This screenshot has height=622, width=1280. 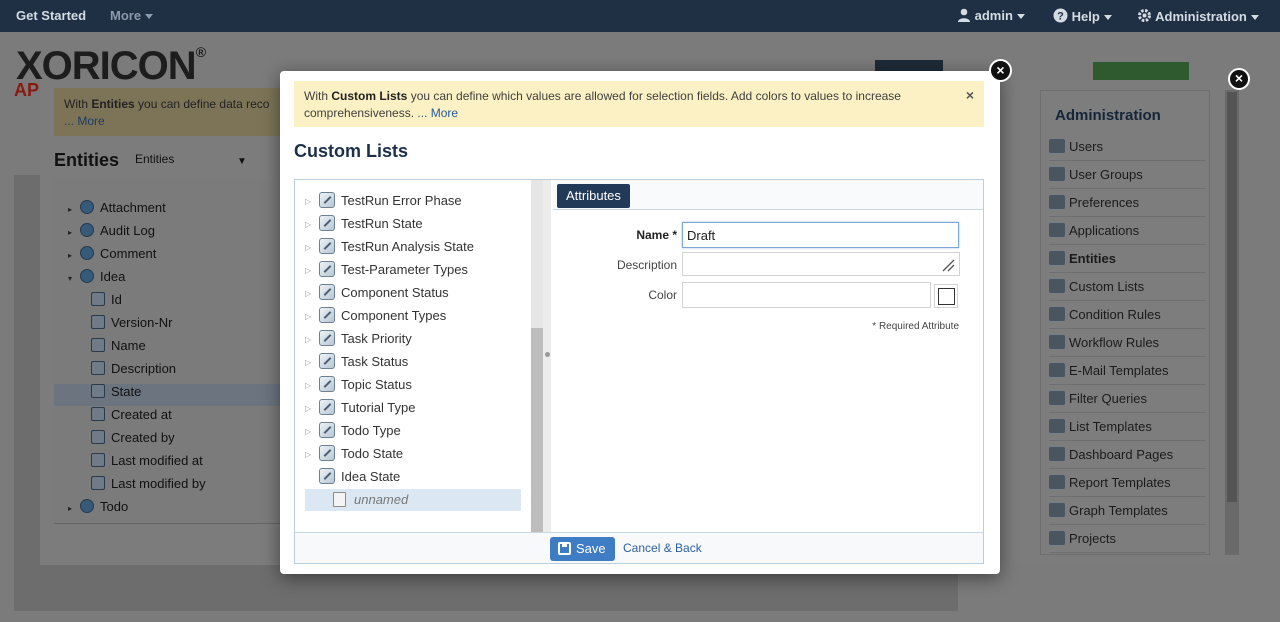 I want to click on nav-help: ? Help, so click(x=1082, y=16).